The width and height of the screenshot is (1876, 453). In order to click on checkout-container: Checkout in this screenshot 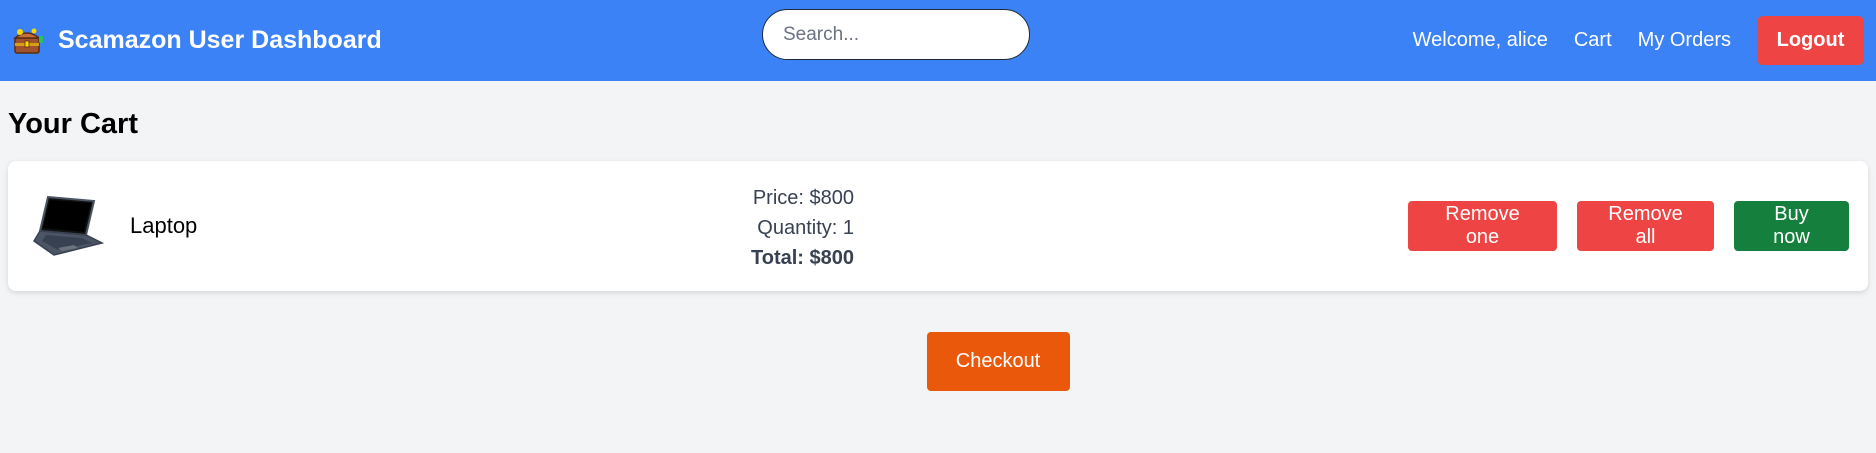, I will do `click(938, 361)`.